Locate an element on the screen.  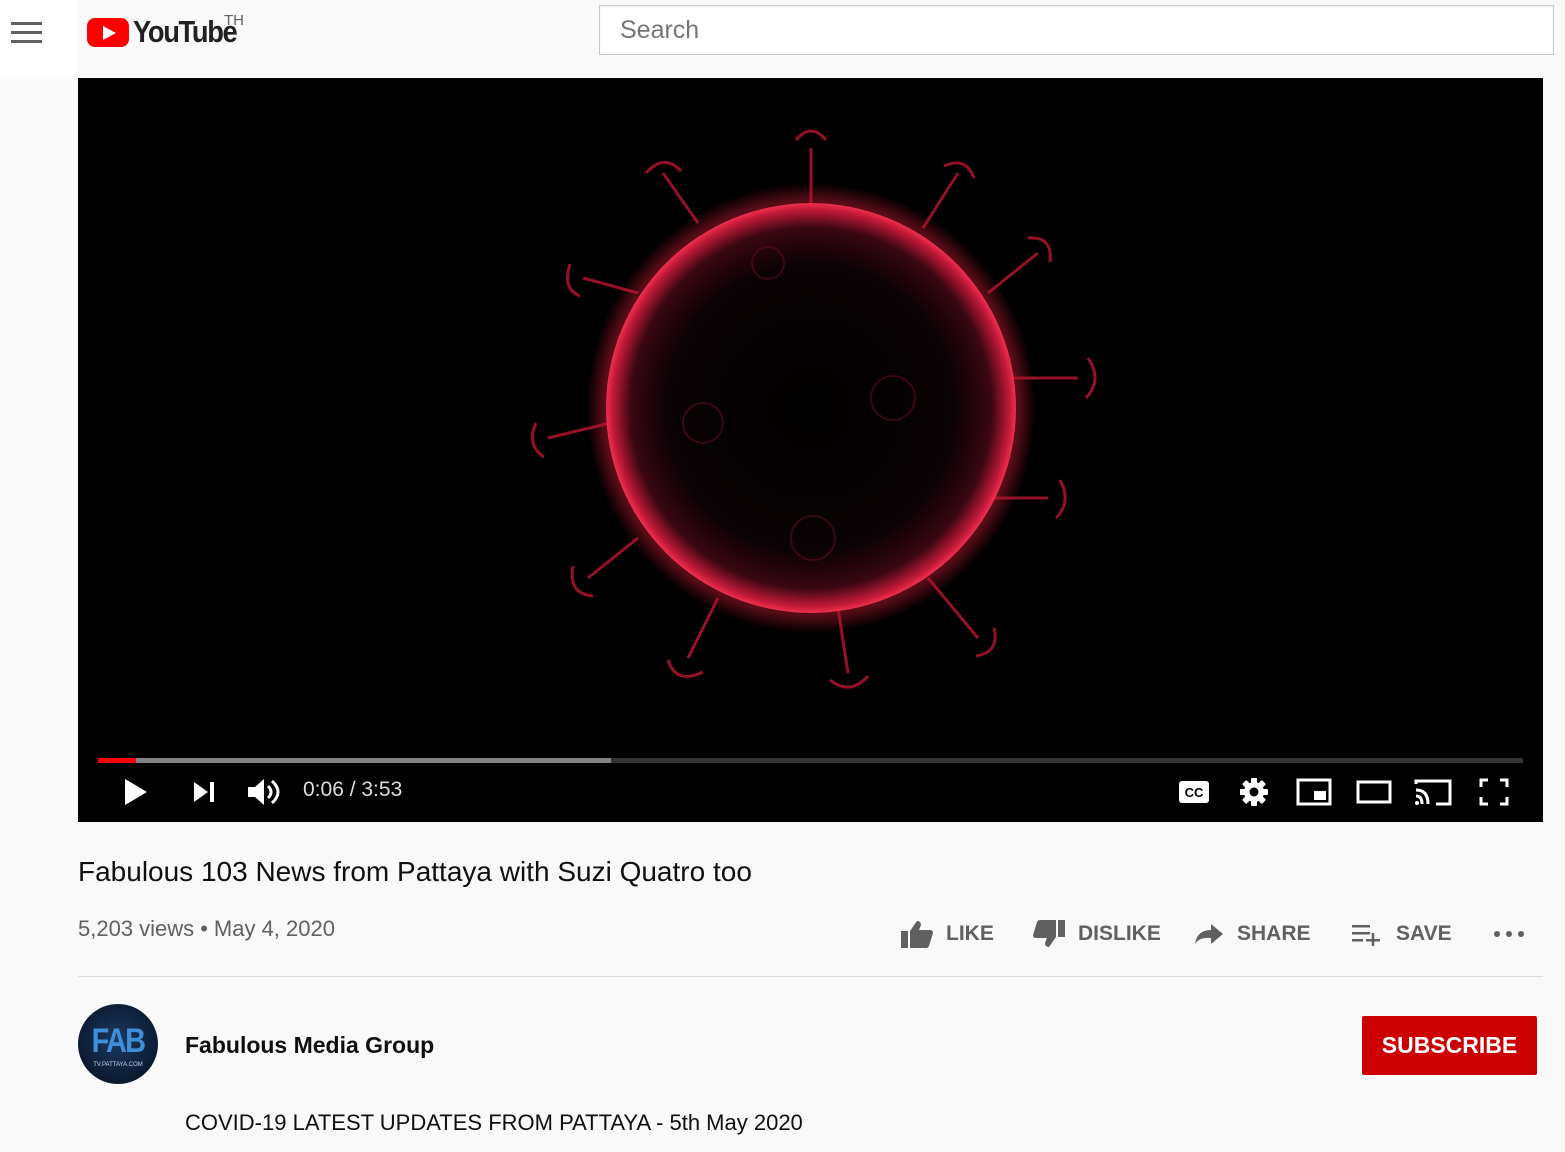
youtube-logo-icon is located at coordinates (108, 32).